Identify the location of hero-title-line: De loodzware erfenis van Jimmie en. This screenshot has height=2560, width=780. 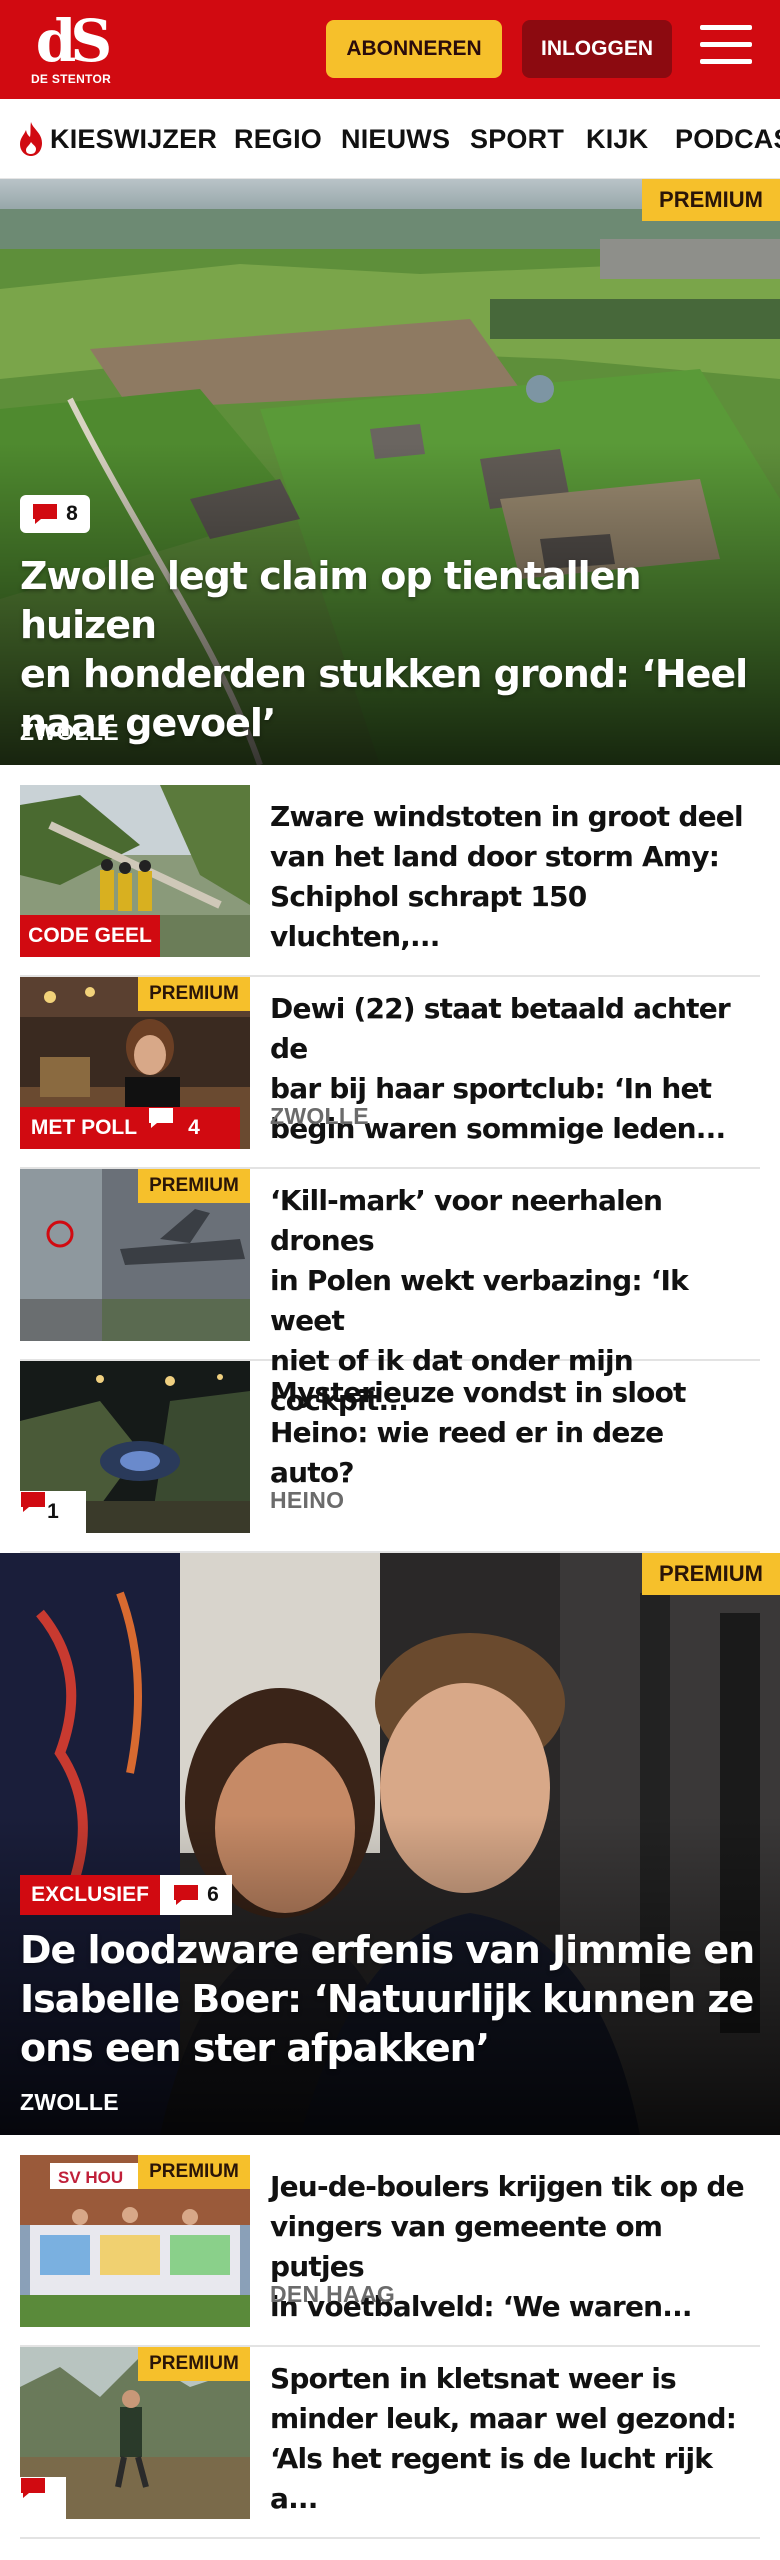
(387, 1950).